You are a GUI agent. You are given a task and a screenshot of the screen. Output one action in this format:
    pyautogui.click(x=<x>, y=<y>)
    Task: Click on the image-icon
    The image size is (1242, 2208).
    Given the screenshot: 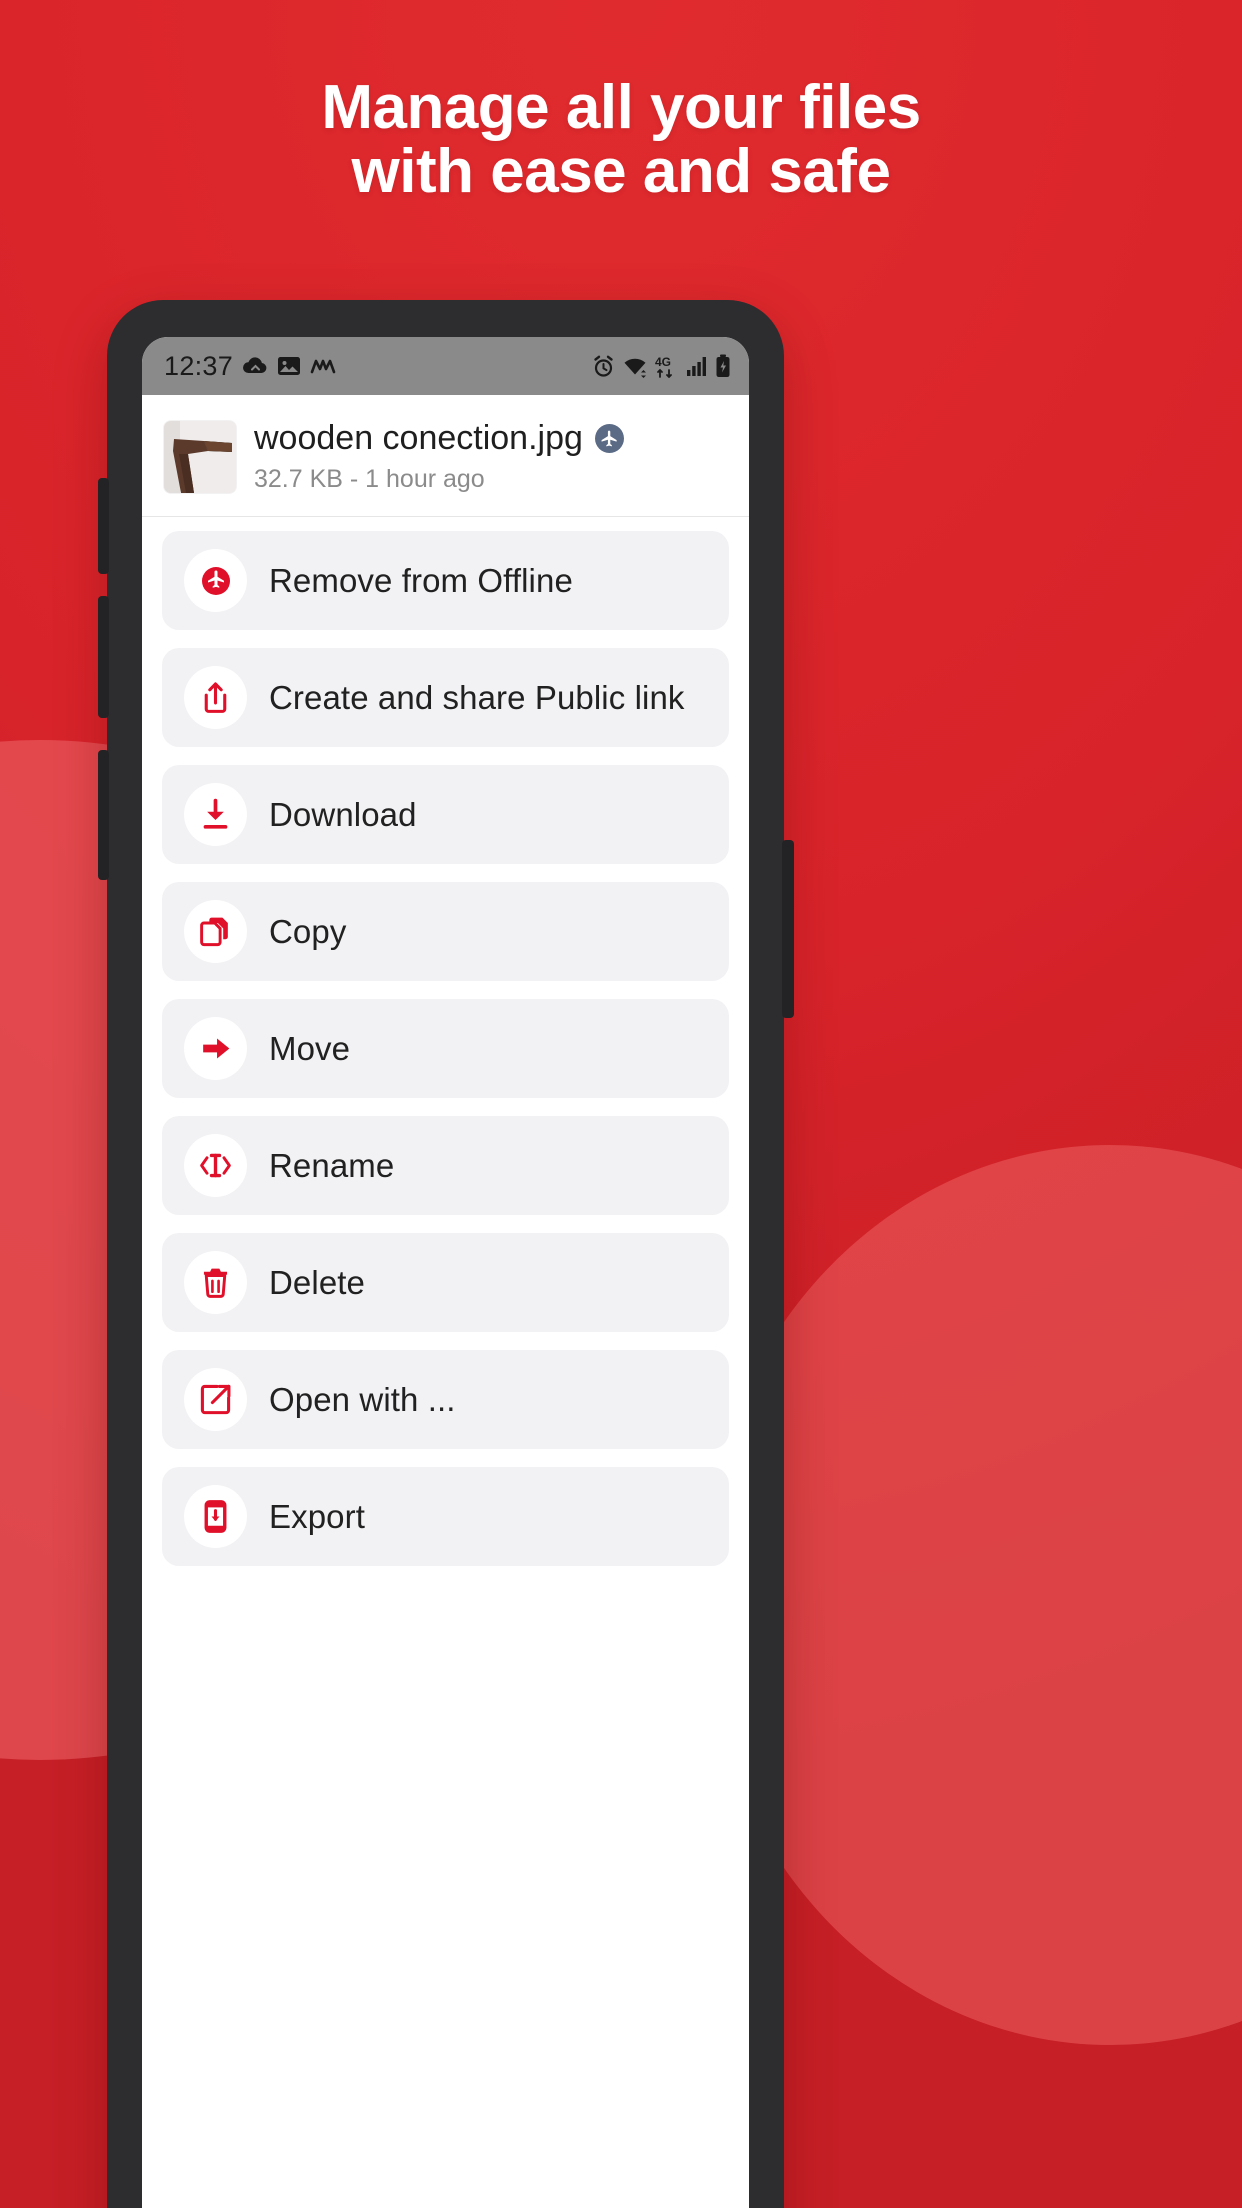 What is the action you would take?
    pyautogui.click(x=289, y=366)
    